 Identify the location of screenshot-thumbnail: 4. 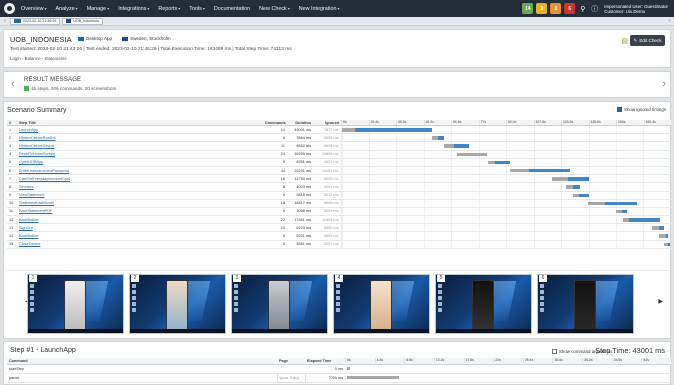
(381, 304).